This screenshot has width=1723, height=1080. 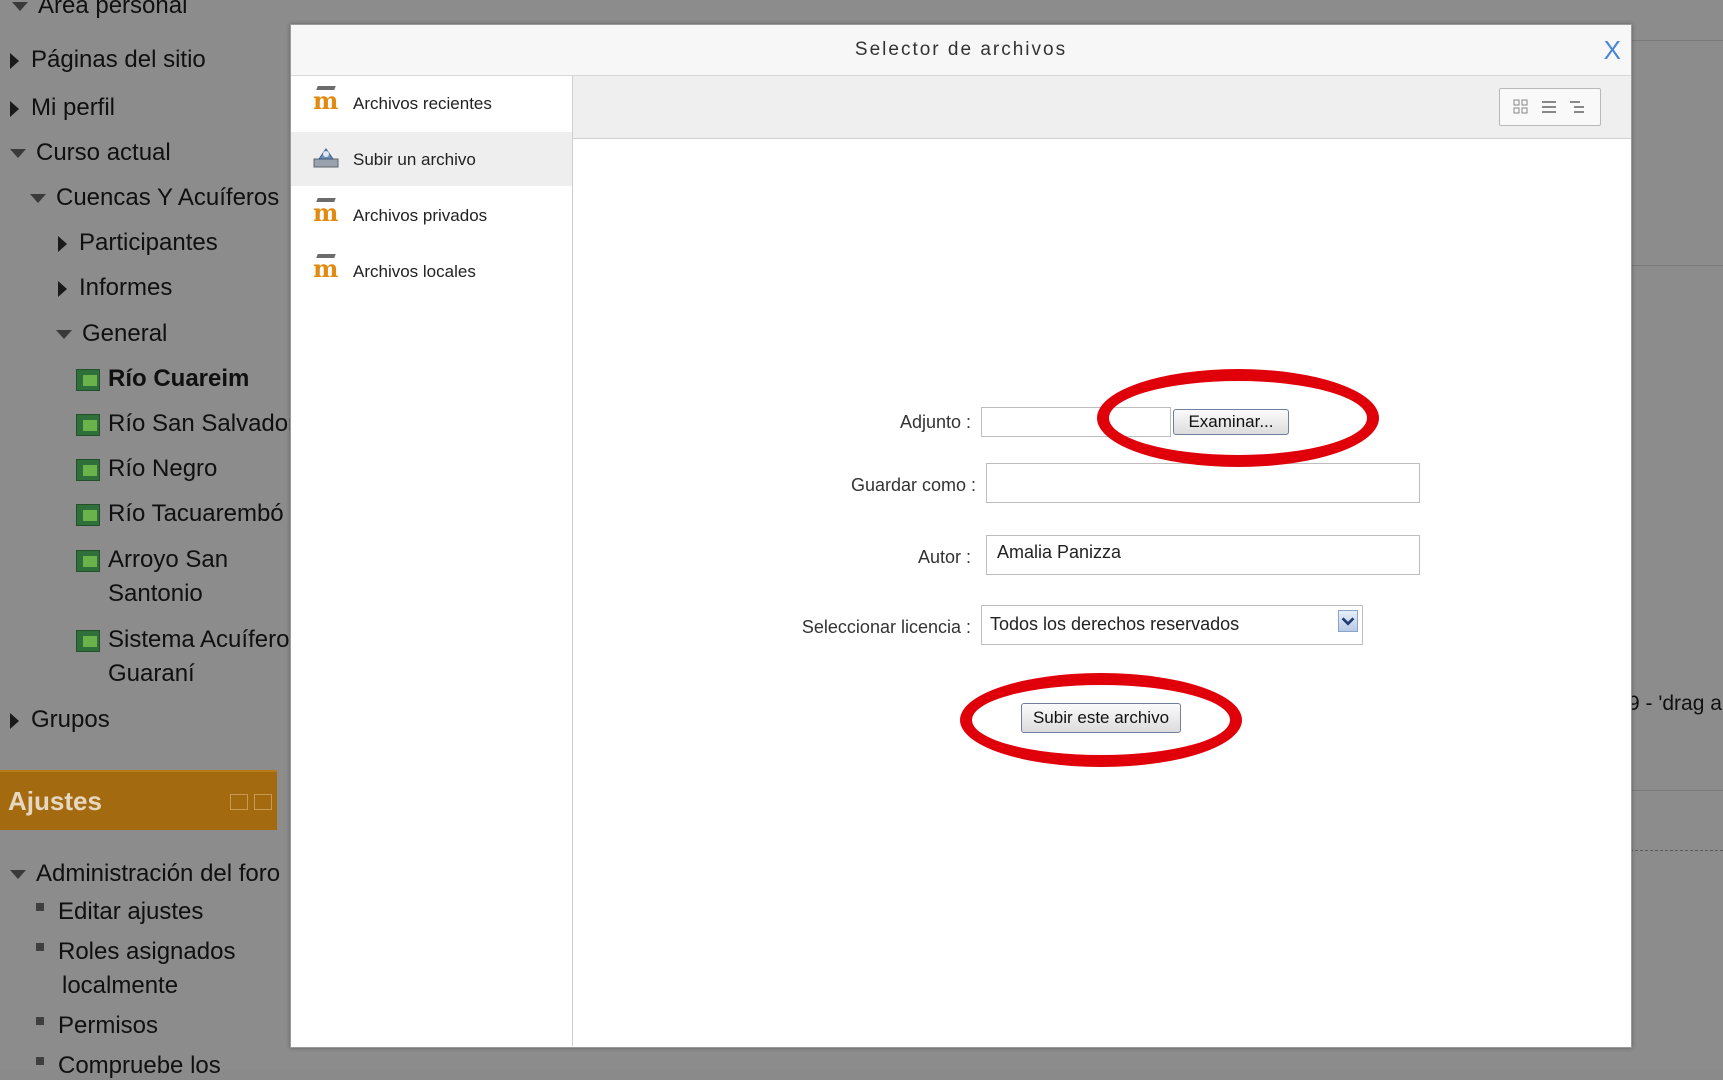 What do you see at coordinates (1521, 107) in the screenshot?
I see `icon-view-icon` at bounding box center [1521, 107].